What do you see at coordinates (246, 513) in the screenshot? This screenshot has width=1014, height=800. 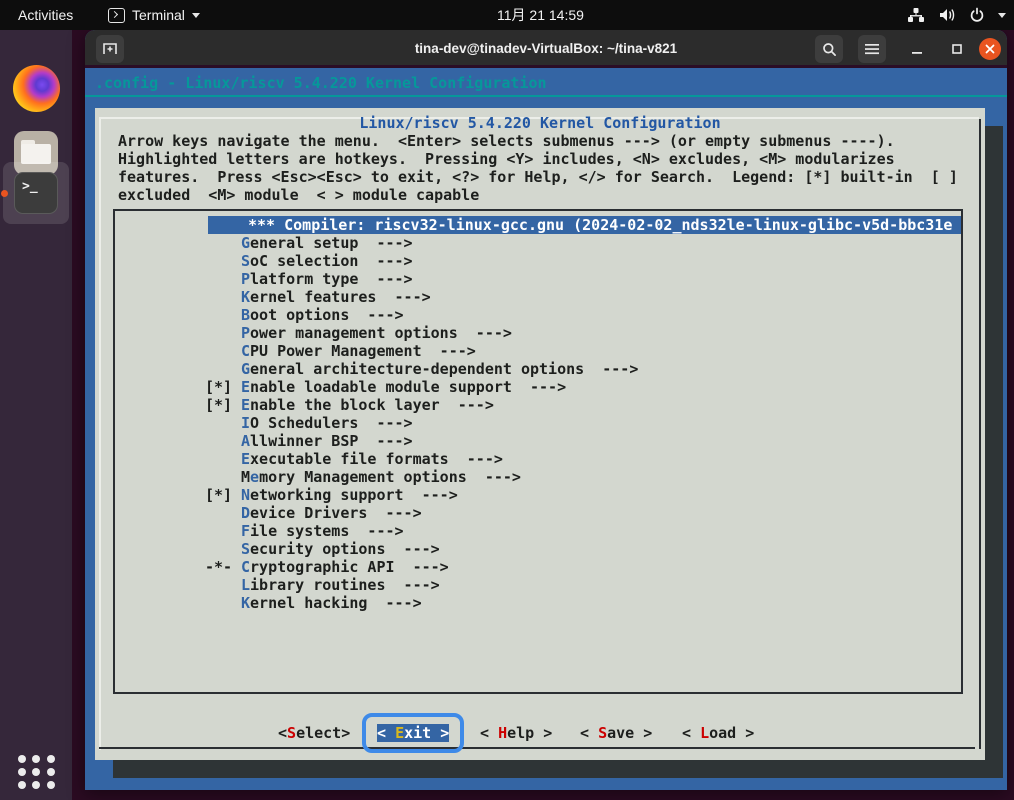 I see `hotkey-letter: D` at bounding box center [246, 513].